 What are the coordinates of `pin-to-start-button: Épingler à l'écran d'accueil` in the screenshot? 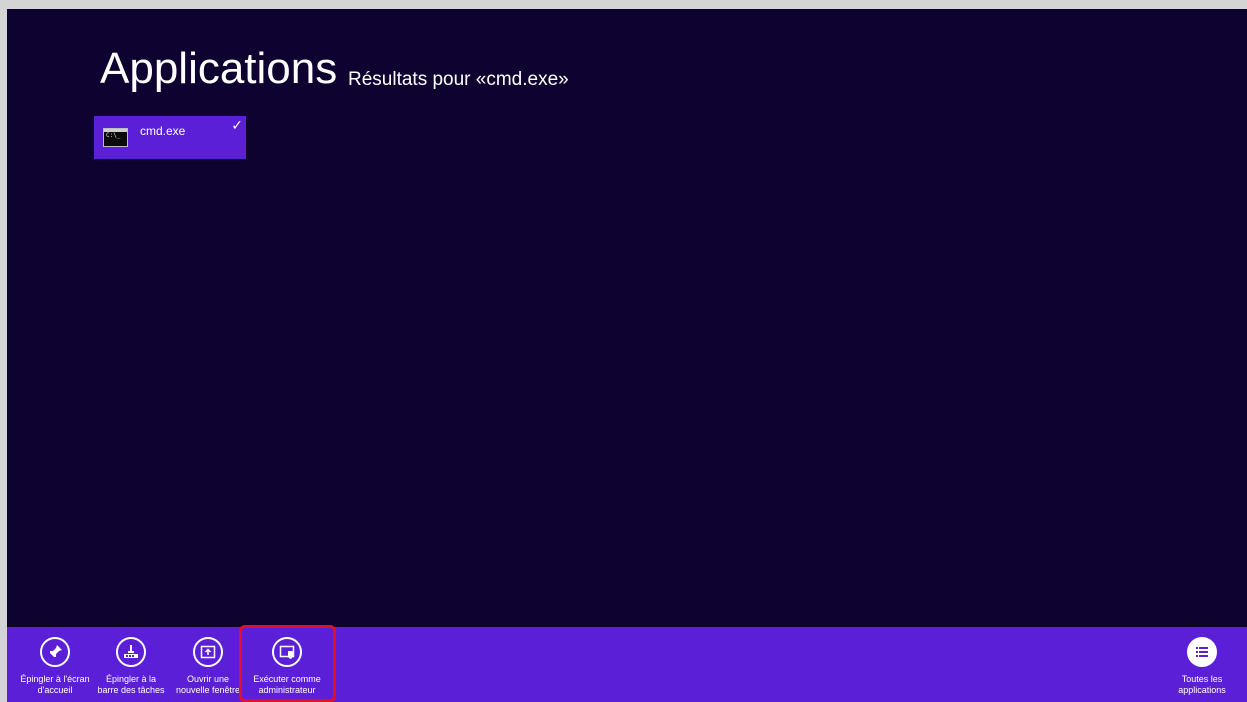 It's located at (55, 664).